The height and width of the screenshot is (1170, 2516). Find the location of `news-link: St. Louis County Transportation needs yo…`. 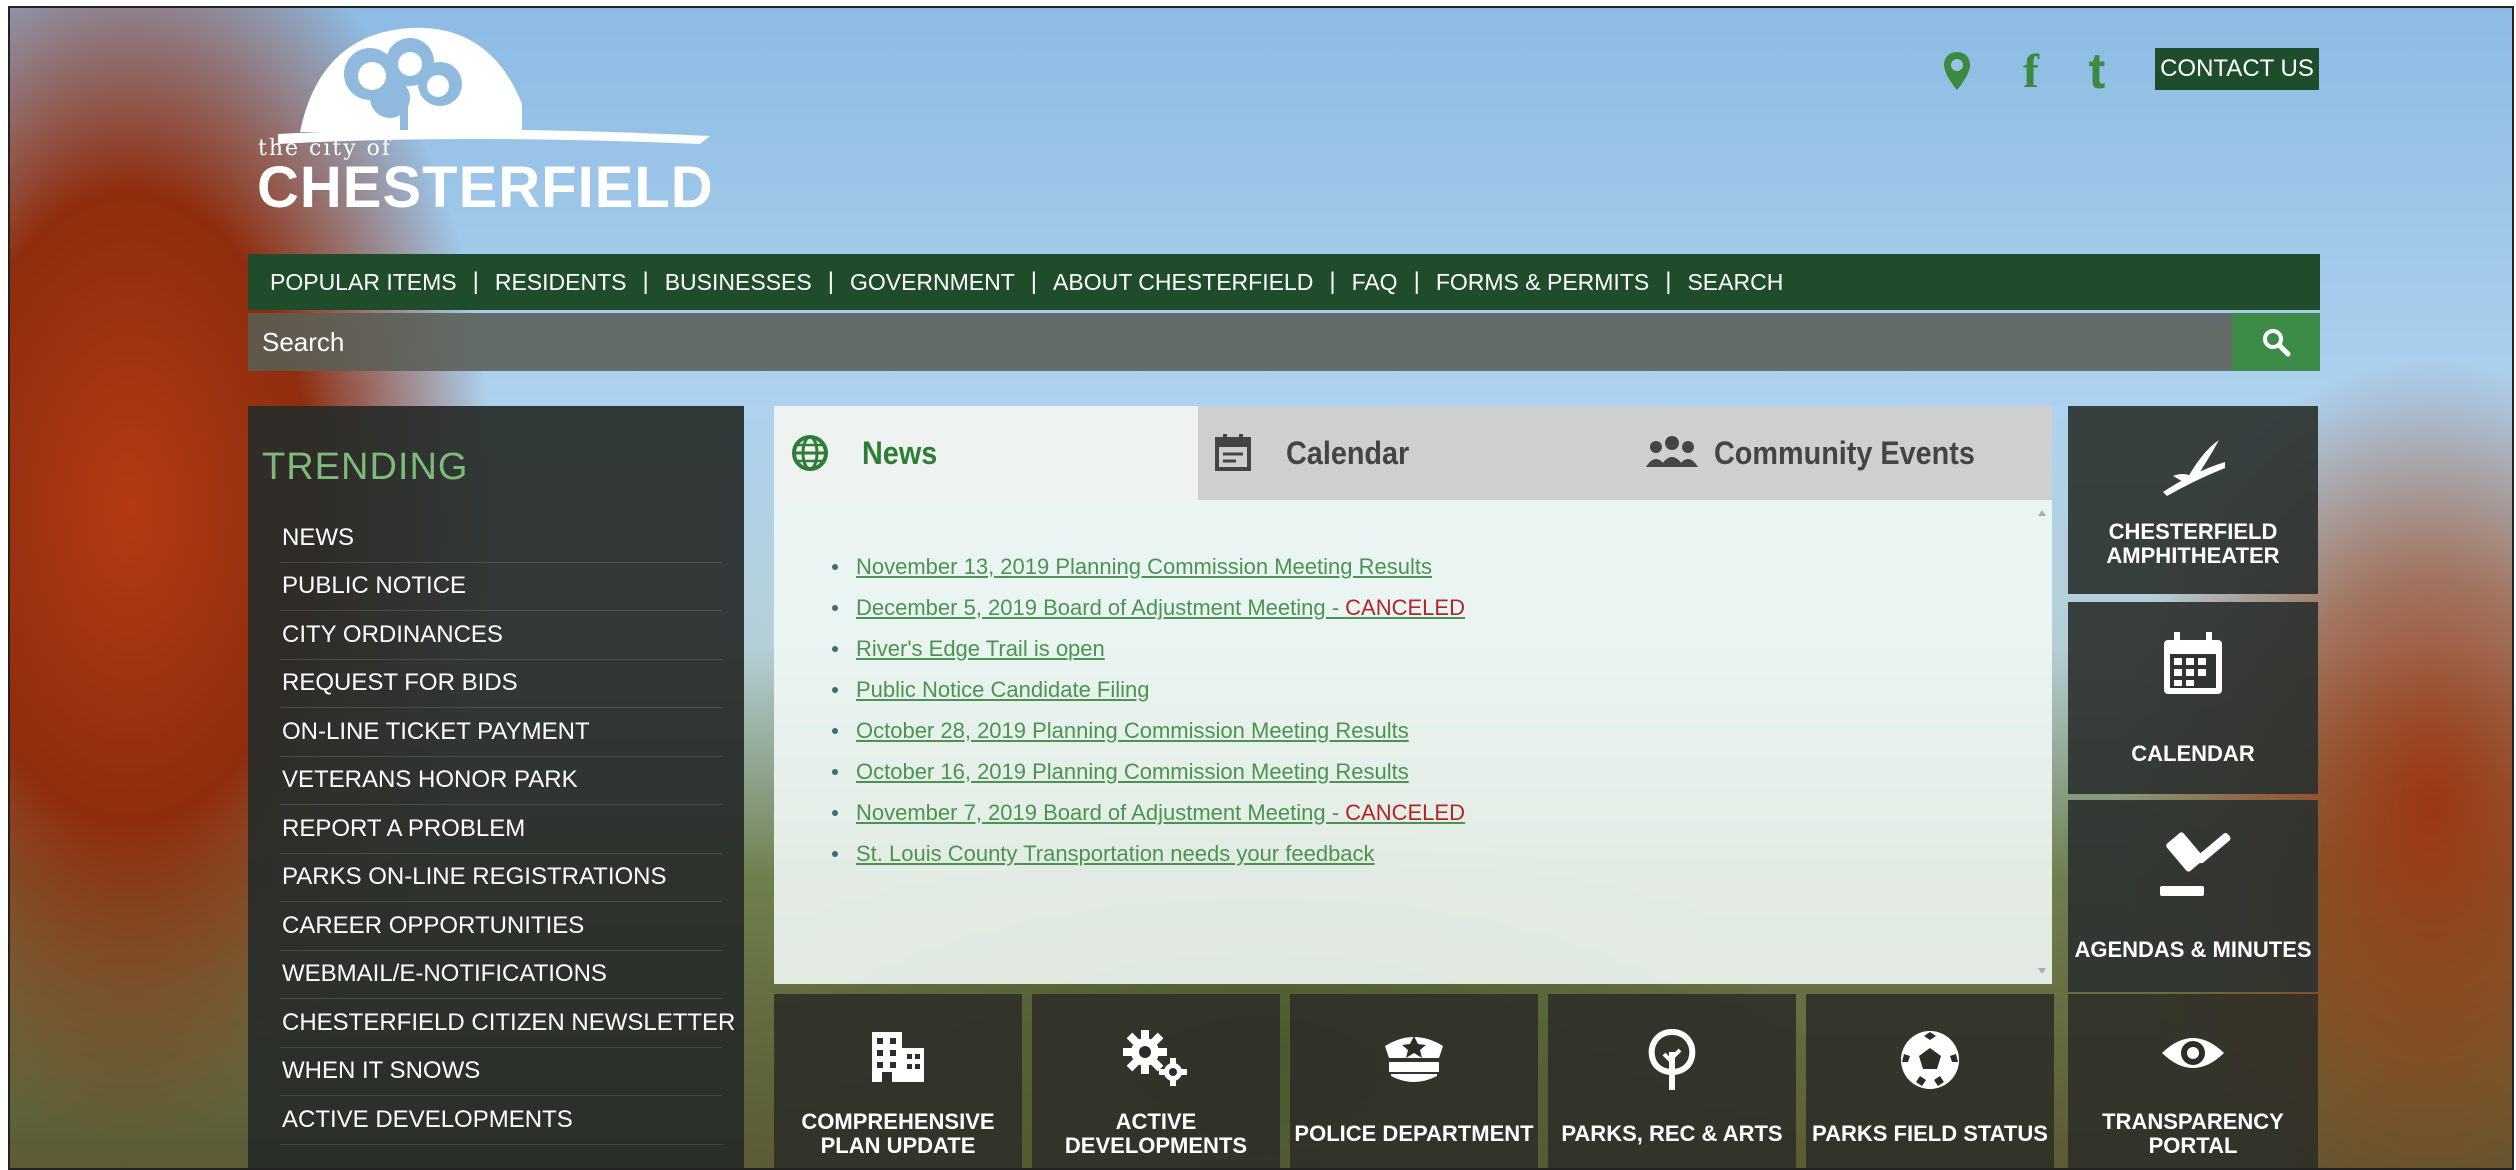

news-link: St. Louis County Transportation needs yo… is located at coordinates (1115, 854).